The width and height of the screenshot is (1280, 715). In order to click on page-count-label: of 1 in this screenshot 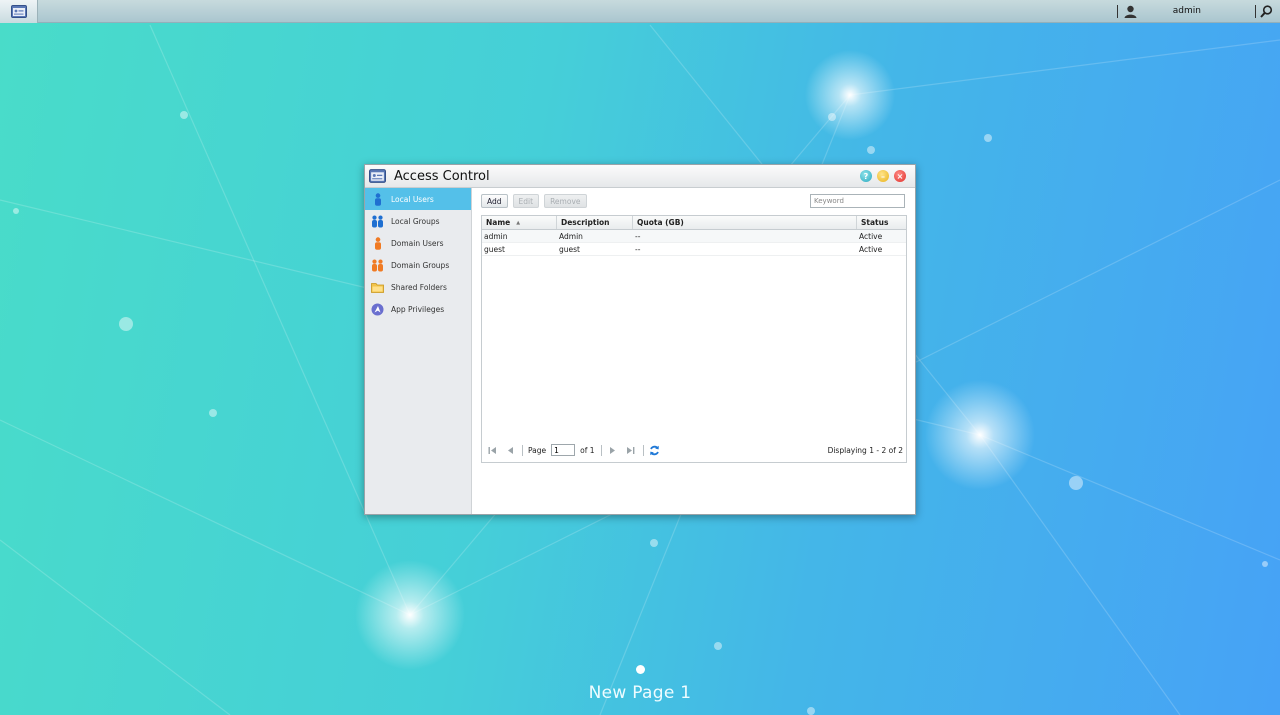, I will do `click(587, 450)`.